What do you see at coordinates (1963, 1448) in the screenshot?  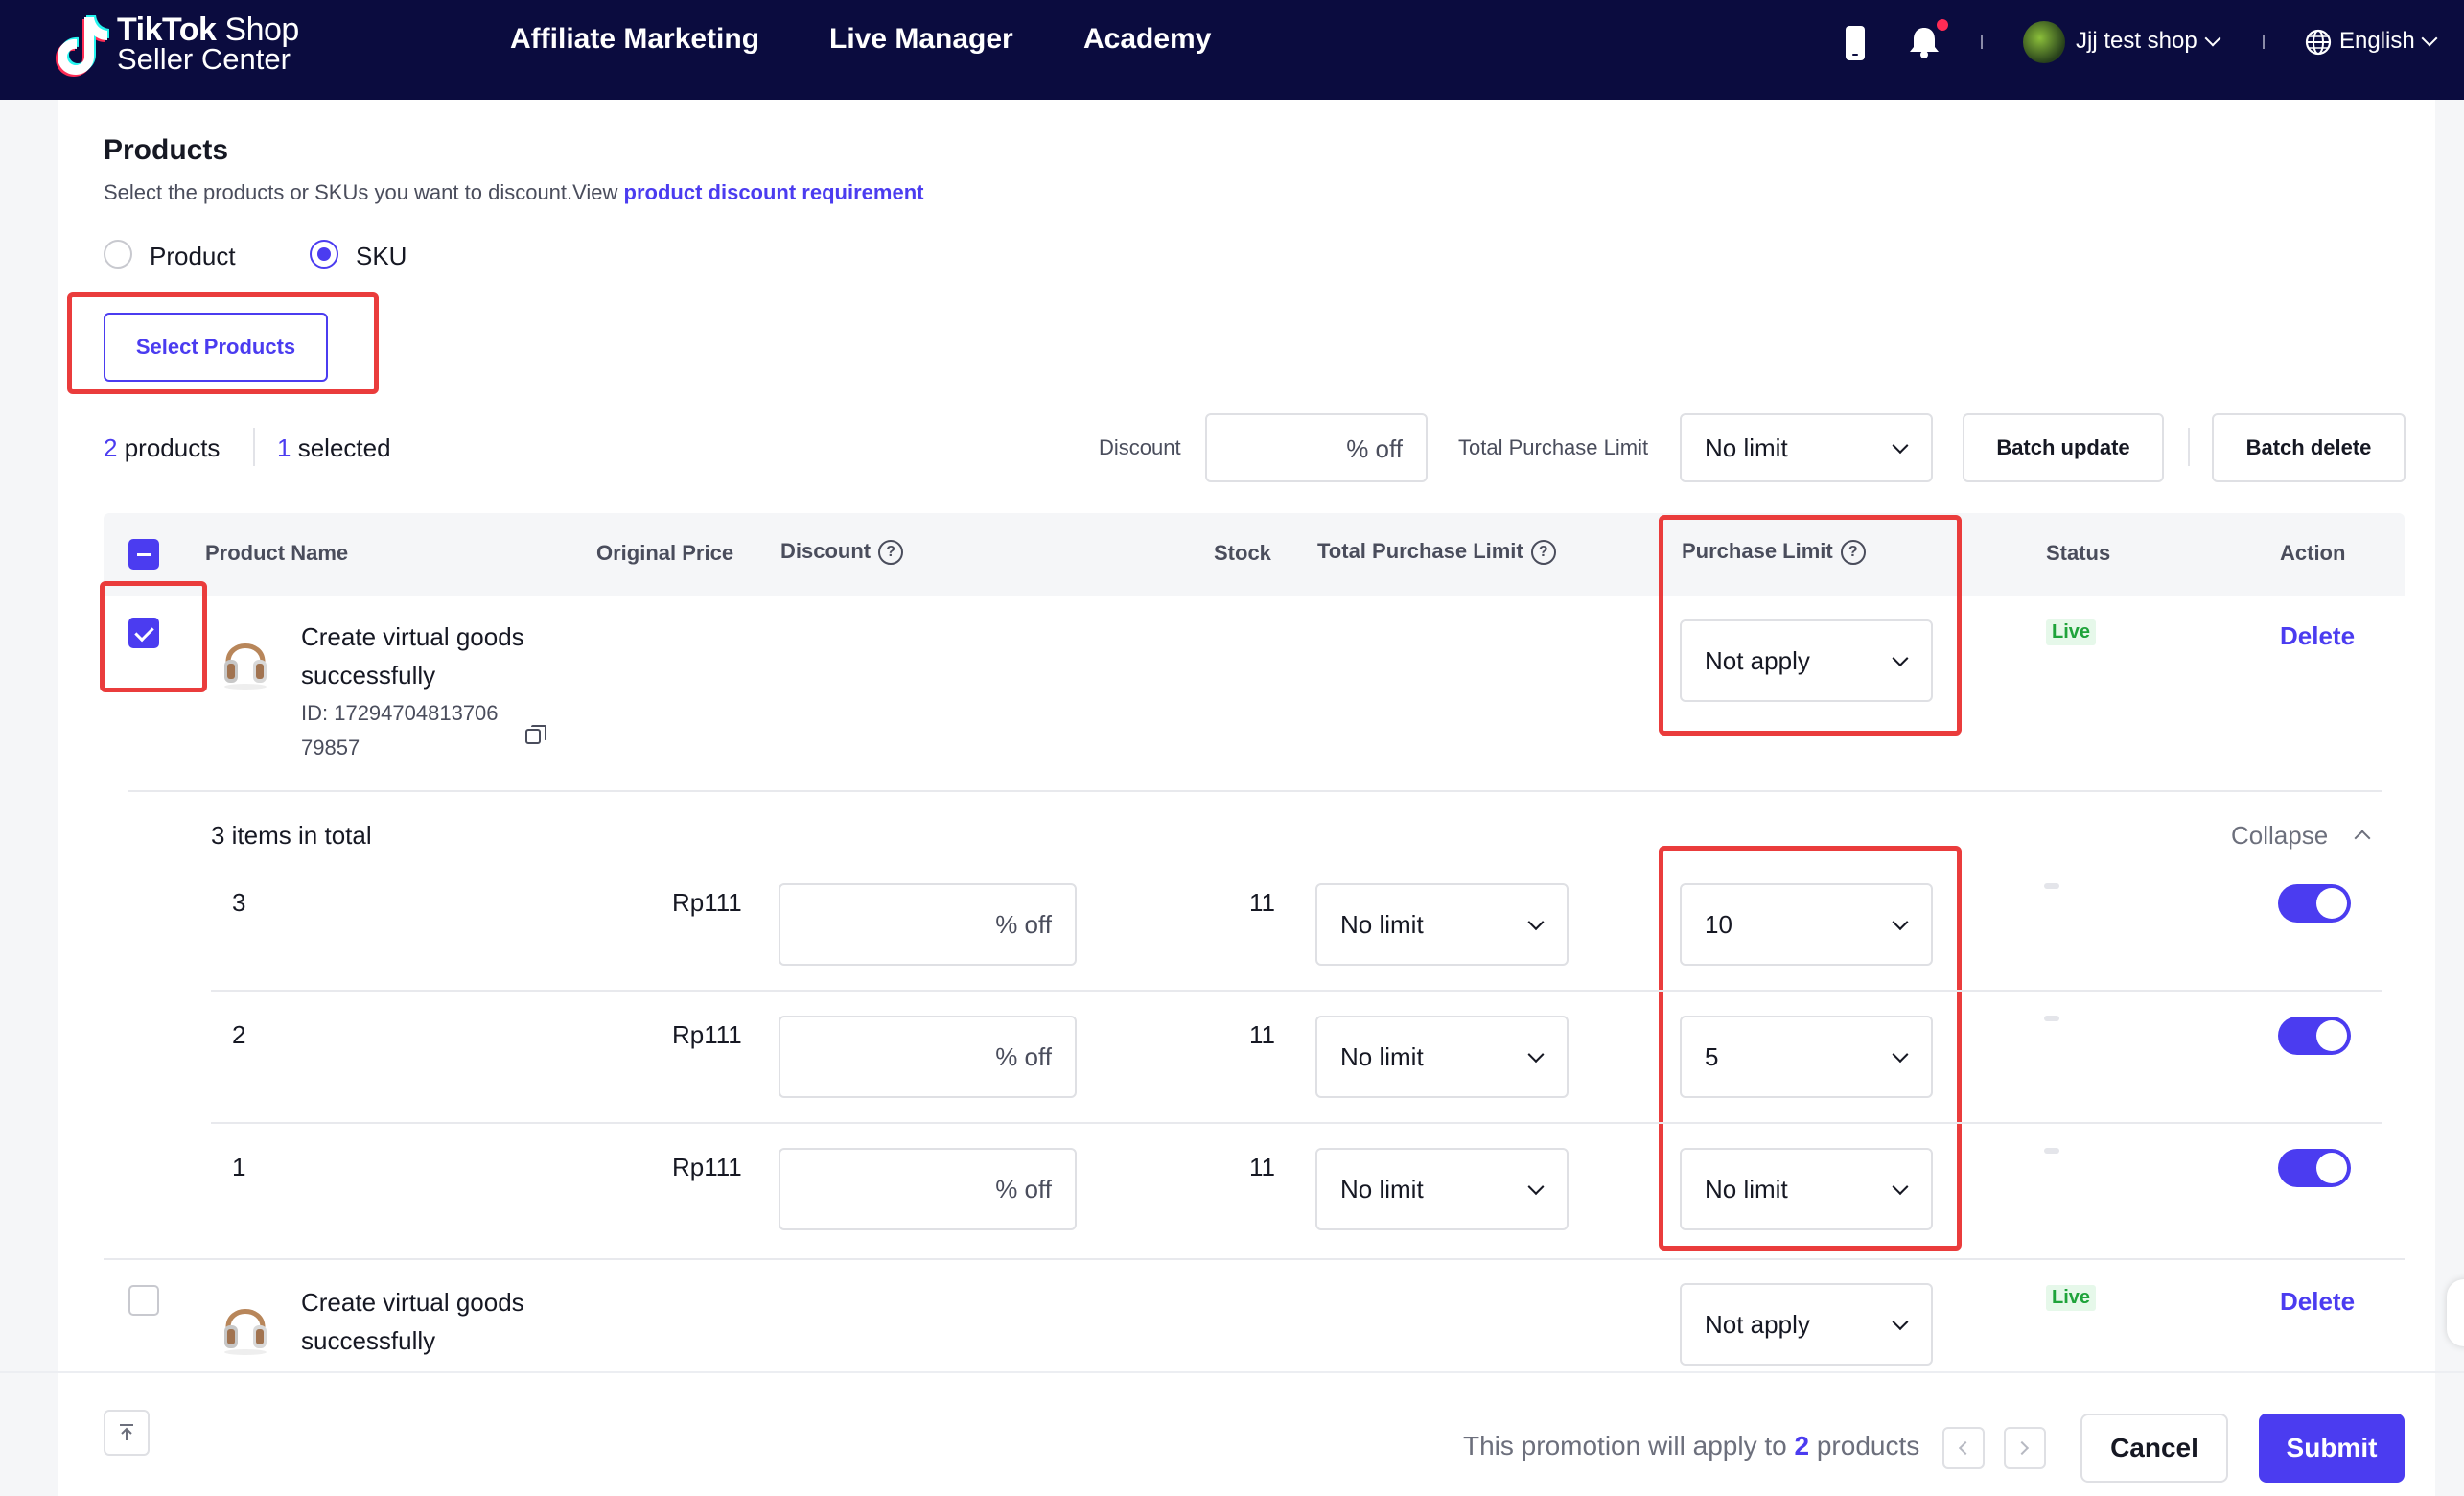 I see `prev-page-button` at bounding box center [1963, 1448].